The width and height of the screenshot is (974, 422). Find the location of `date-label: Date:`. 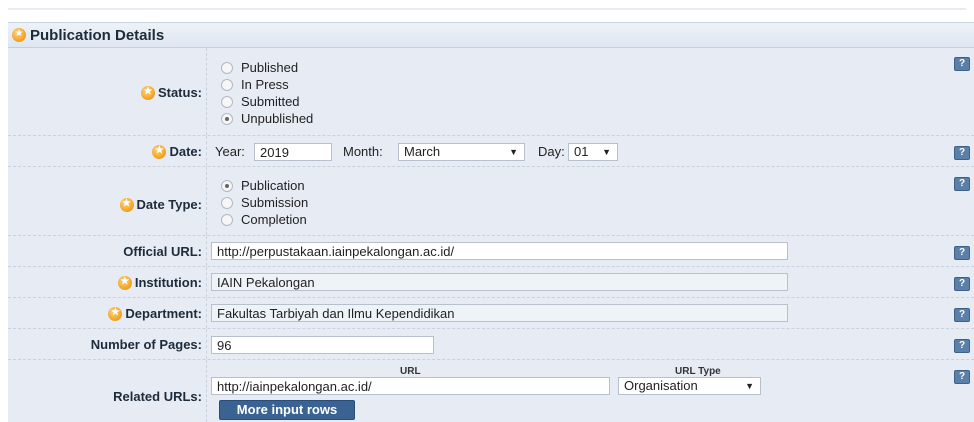

date-label: Date: is located at coordinates (177, 152).